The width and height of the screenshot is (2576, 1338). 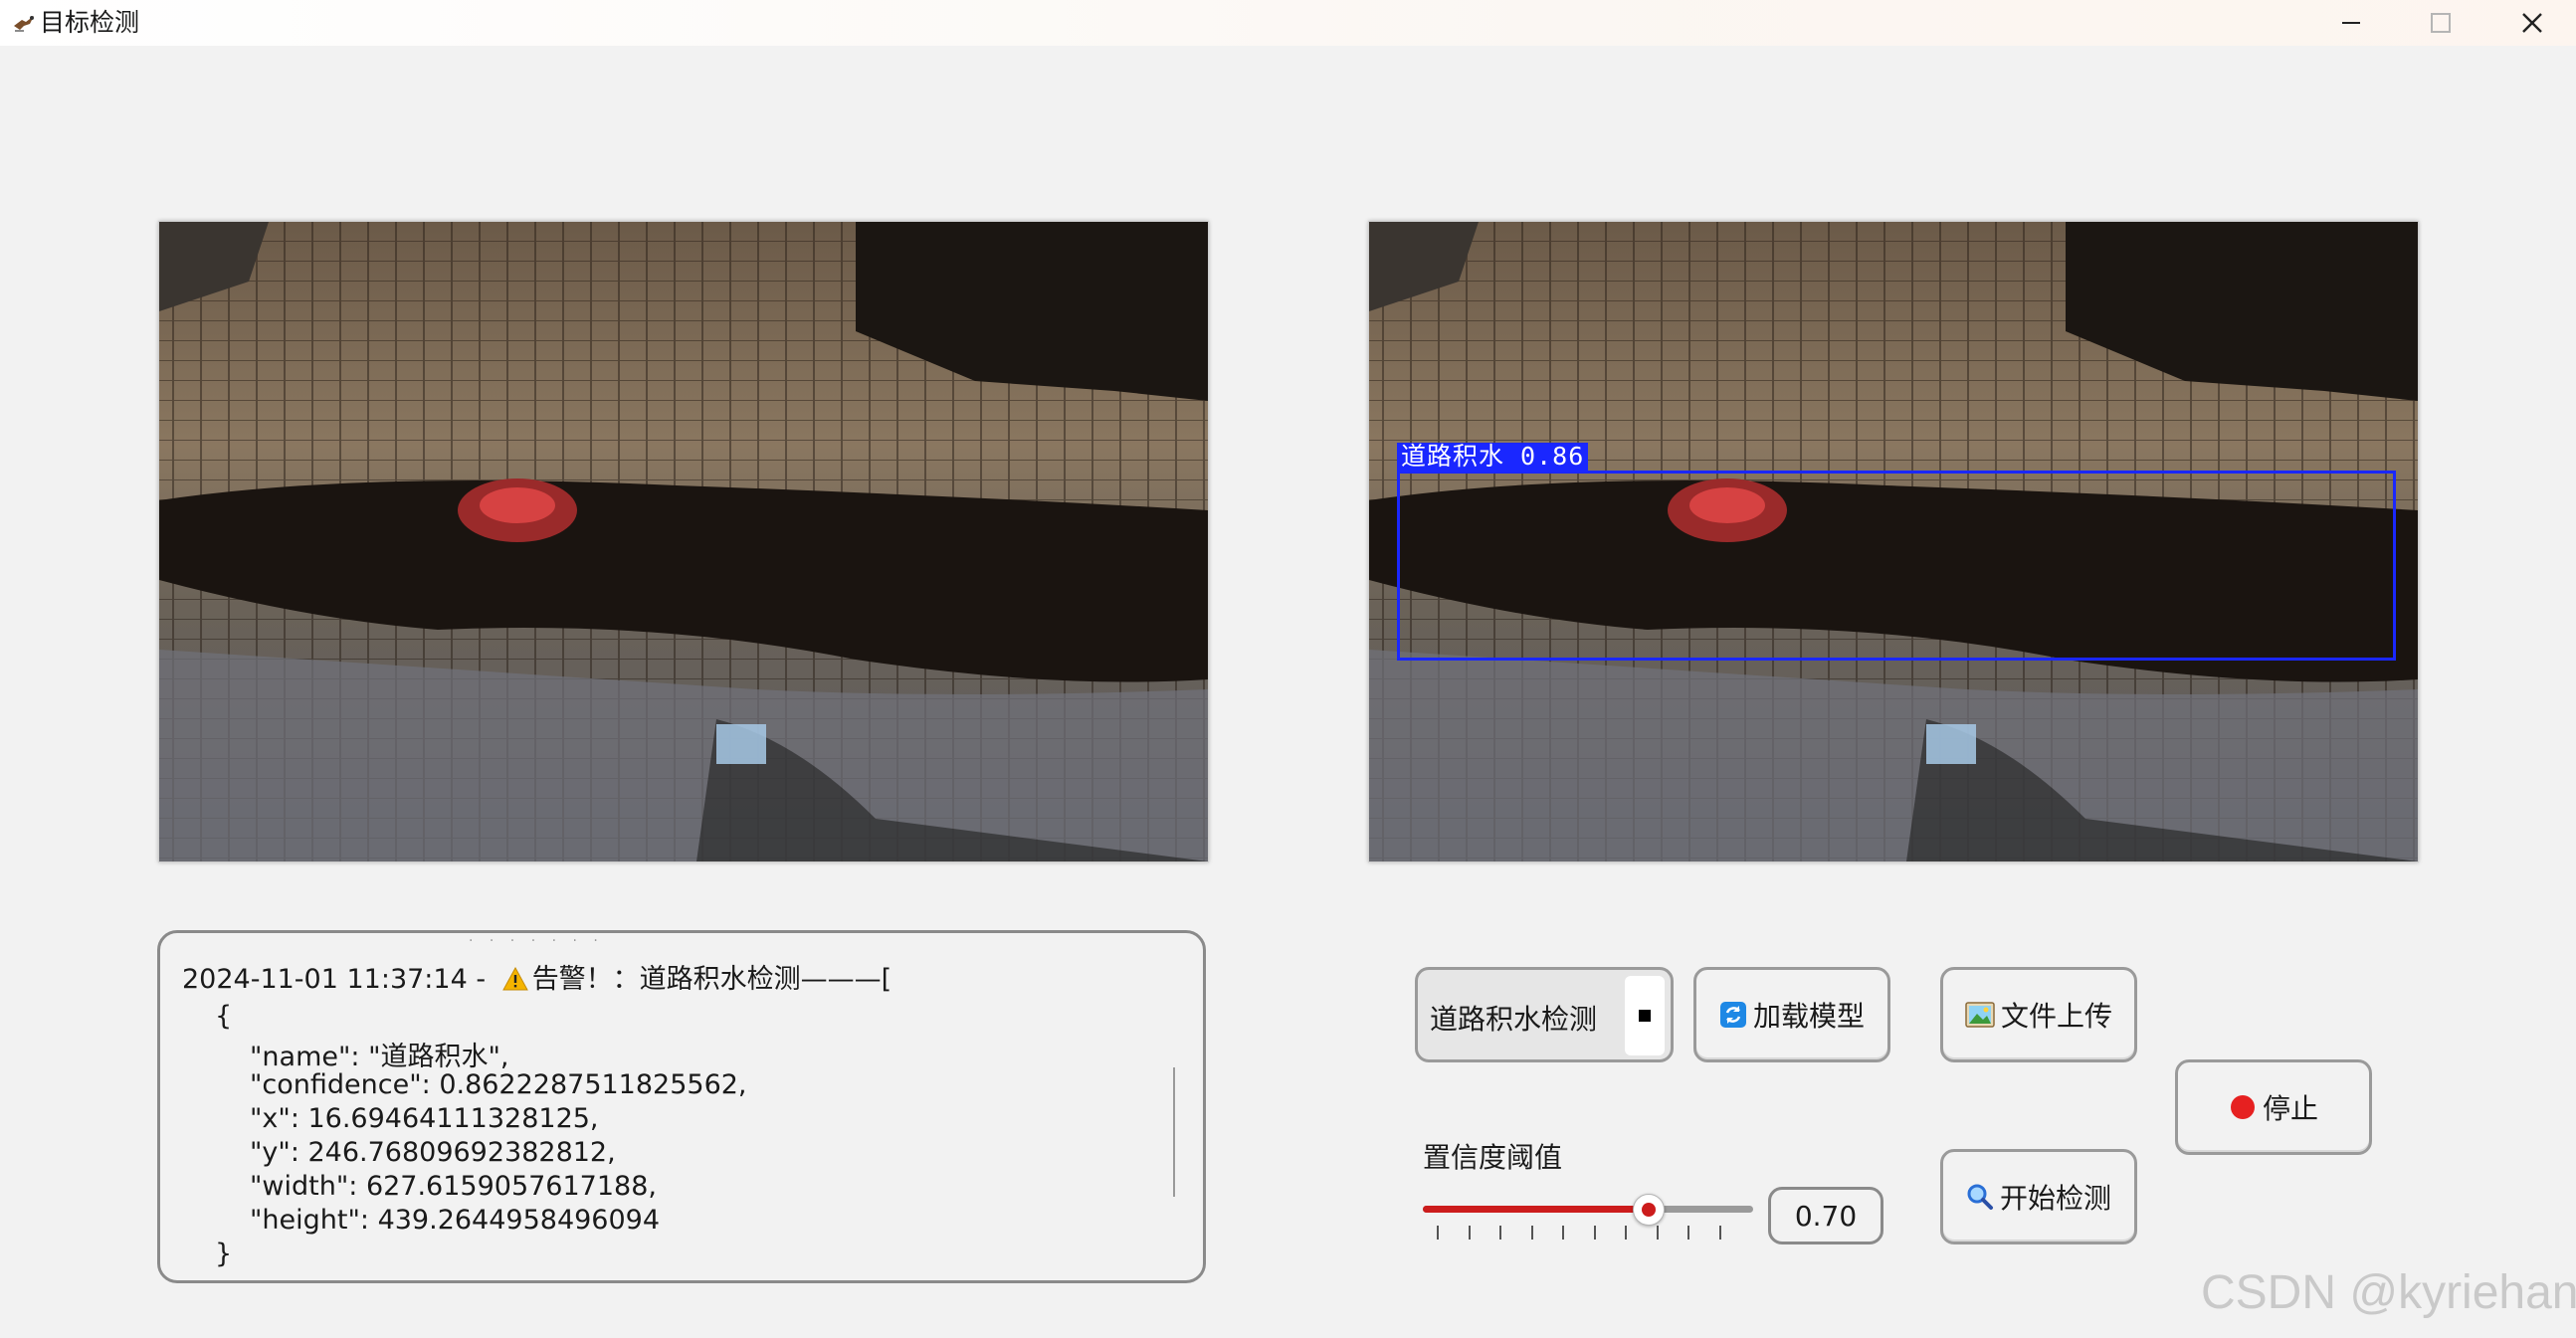 What do you see at coordinates (2056, 1016) in the screenshot?
I see `file-upload-label: 文件上传` at bounding box center [2056, 1016].